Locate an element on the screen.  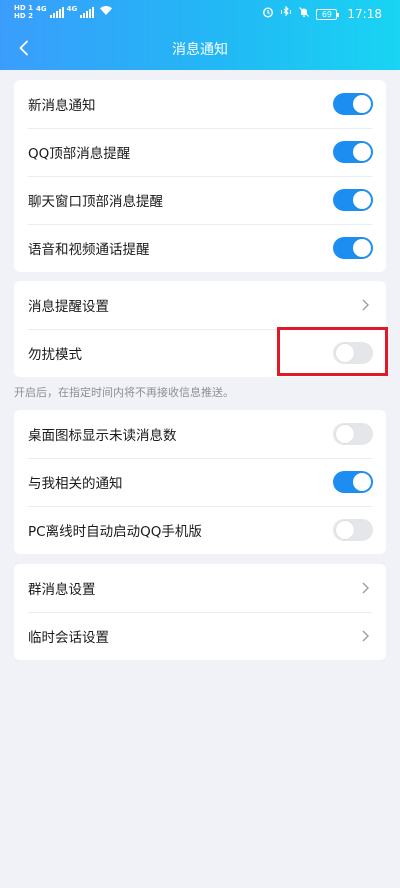
status-right: 69 17:18 is located at coordinates (322, 13).